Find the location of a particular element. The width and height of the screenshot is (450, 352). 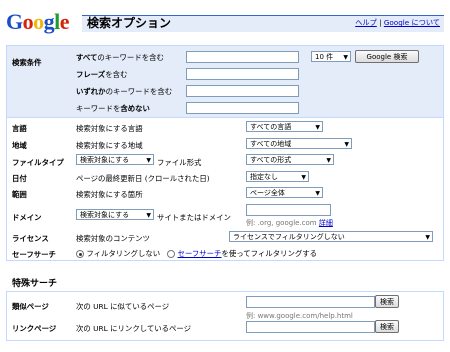

all-words-input is located at coordinates (242, 57).